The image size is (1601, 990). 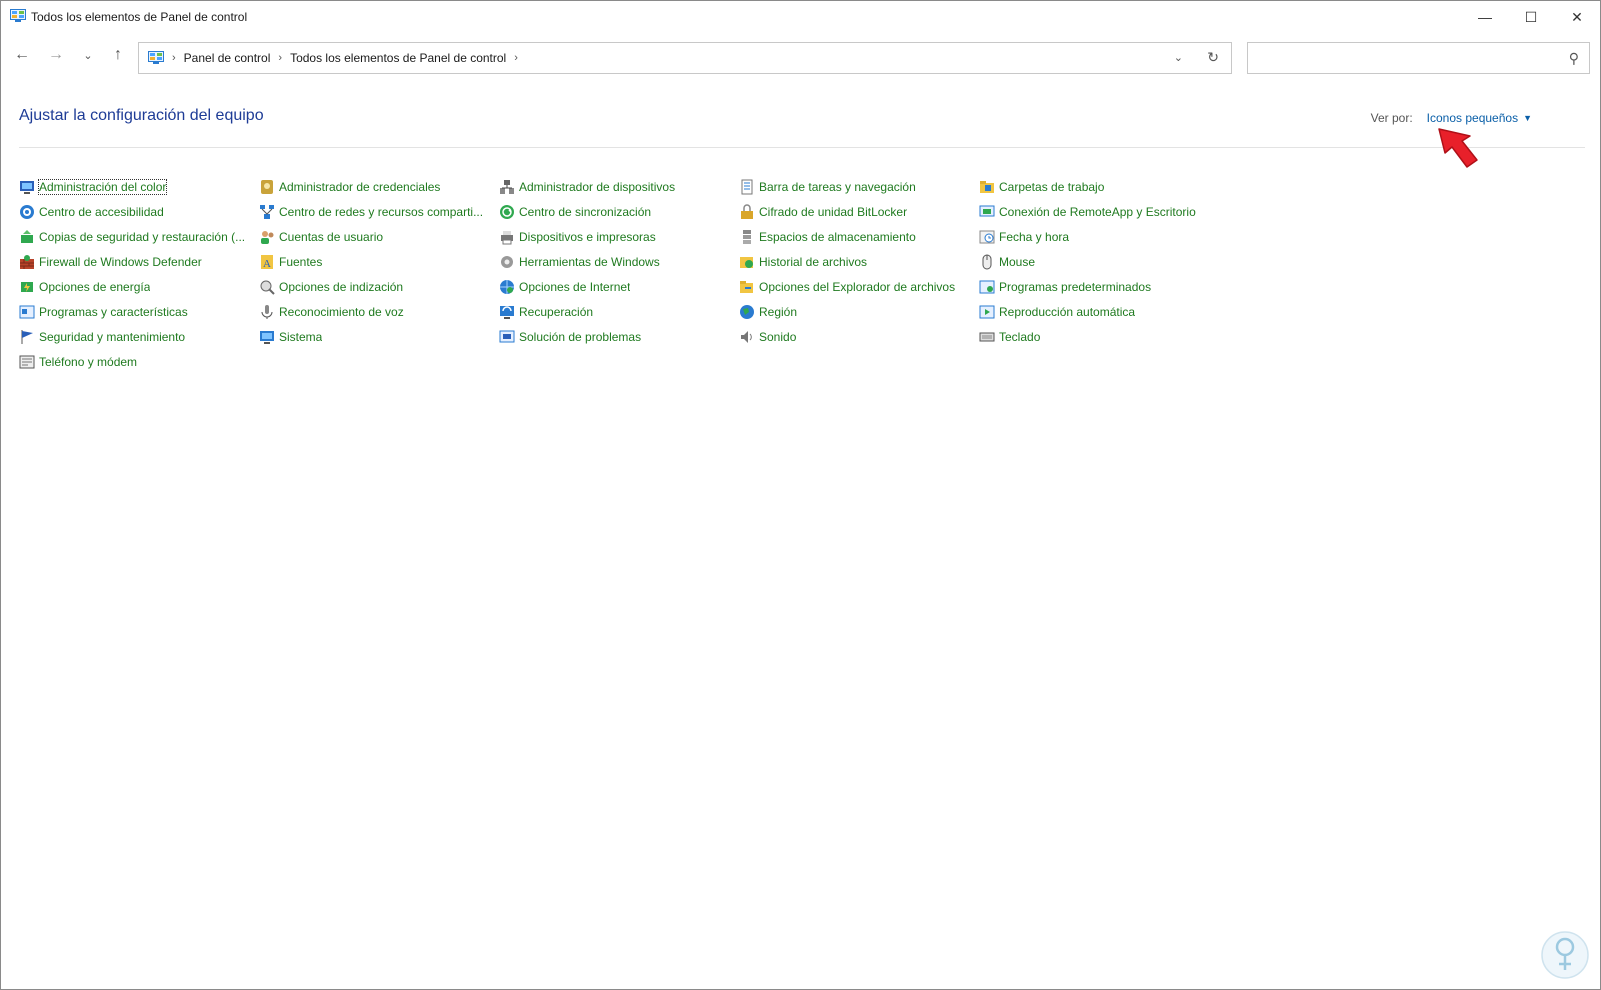 I want to click on search-icon: ⚲, so click(x=1574, y=58).